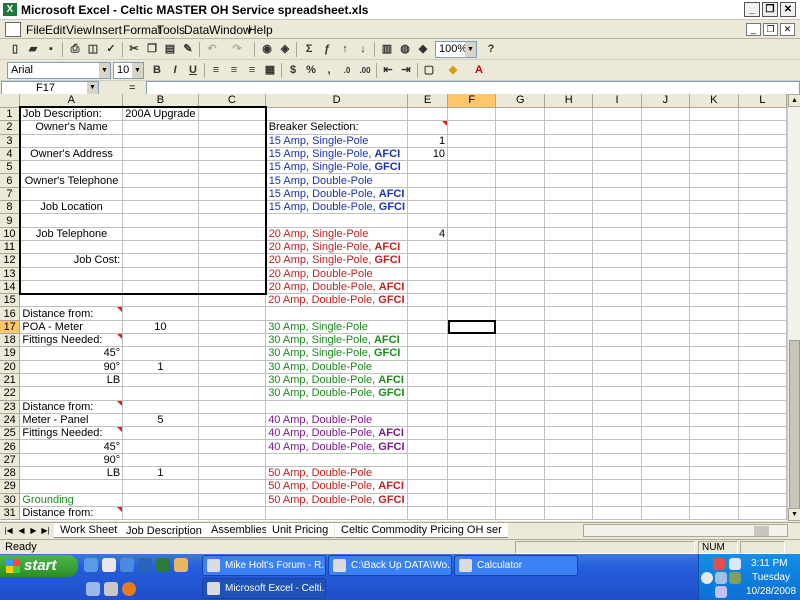  I want to click on col-header-i: I, so click(617, 101).